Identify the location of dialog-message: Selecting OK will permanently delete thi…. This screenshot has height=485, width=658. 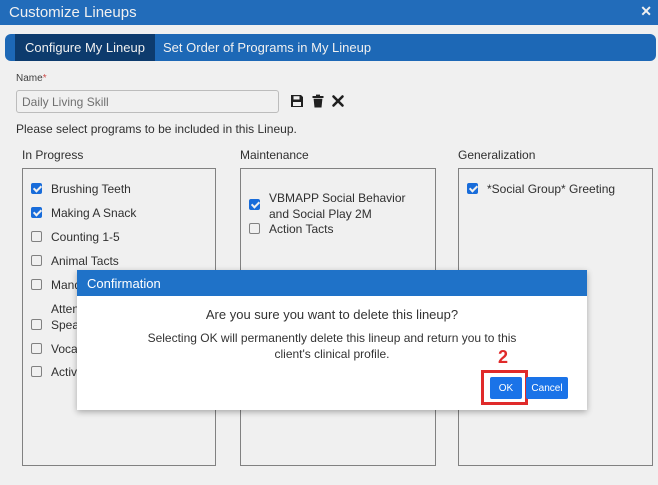
(332, 346).